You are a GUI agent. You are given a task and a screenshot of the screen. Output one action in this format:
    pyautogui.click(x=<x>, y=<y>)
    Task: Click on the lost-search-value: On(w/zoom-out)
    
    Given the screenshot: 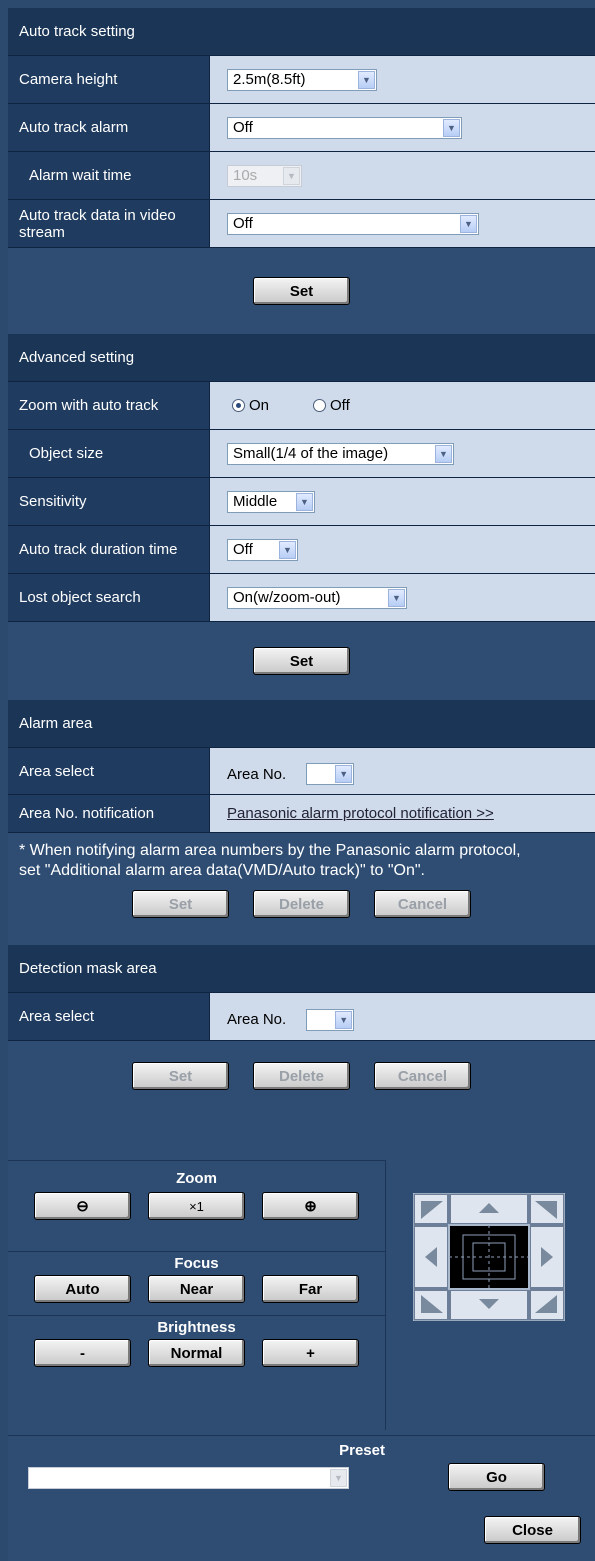 What is the action you would take?
    pyautogui.click(x=287, y=597)
    